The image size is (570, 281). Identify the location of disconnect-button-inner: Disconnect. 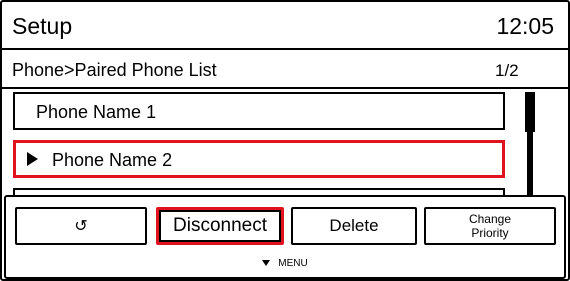
(220, 226).